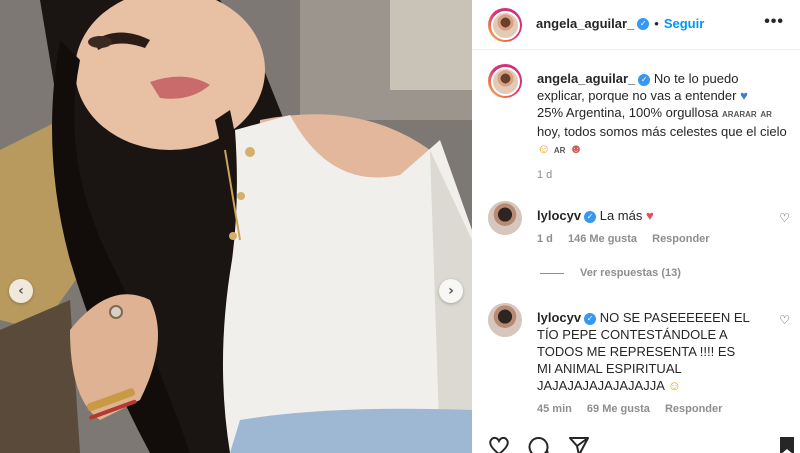 The image size is (800, 453). Describe the element at coordinates (649, 215) in the screenshot. I see `red-heart-icon: ♥` at that location.